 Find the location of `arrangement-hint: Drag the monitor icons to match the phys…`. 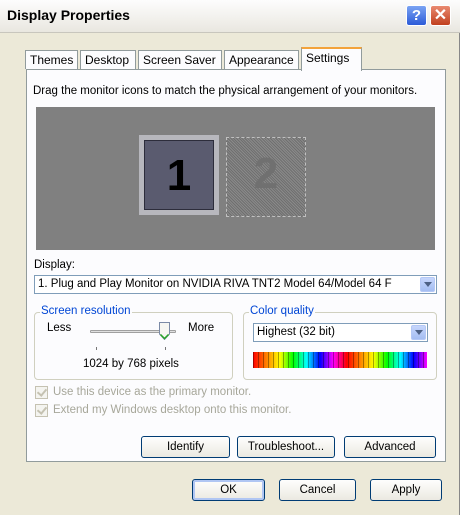

arrangement-hint: Drag the monitor icons to match the phys… is located at coordinates (225, 91).